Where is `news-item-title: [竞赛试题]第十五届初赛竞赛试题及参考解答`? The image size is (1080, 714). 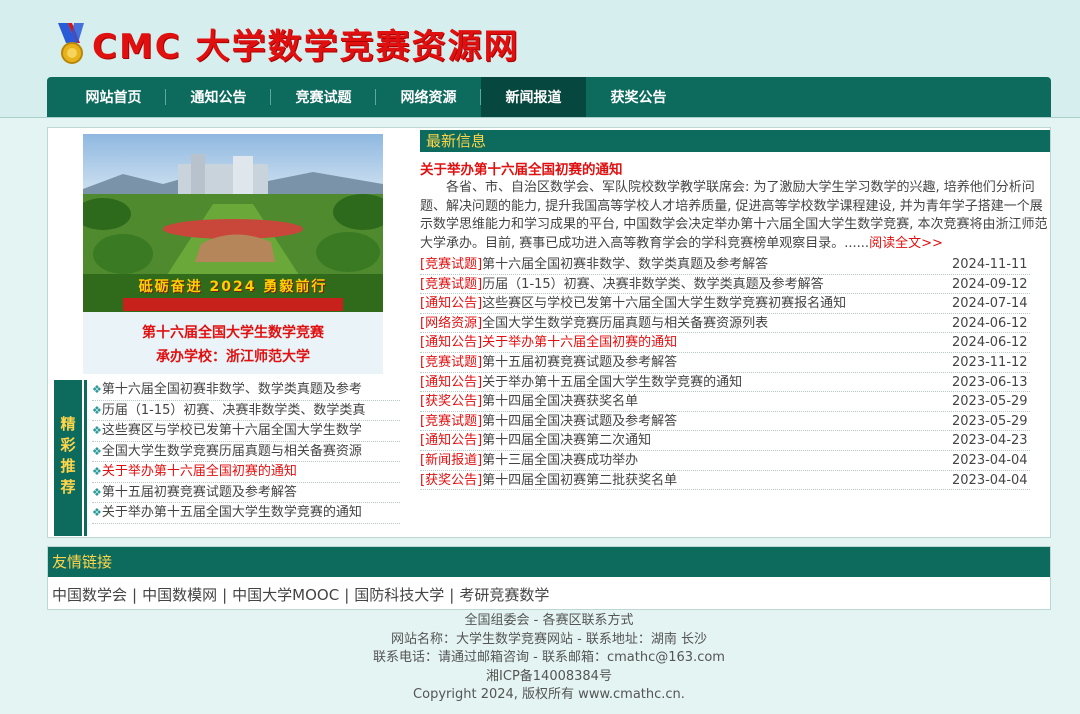 news-item-title: [竞赛试题]第十五届初赛竞赛试题及参考解答 is located at coordinates (549, 362).